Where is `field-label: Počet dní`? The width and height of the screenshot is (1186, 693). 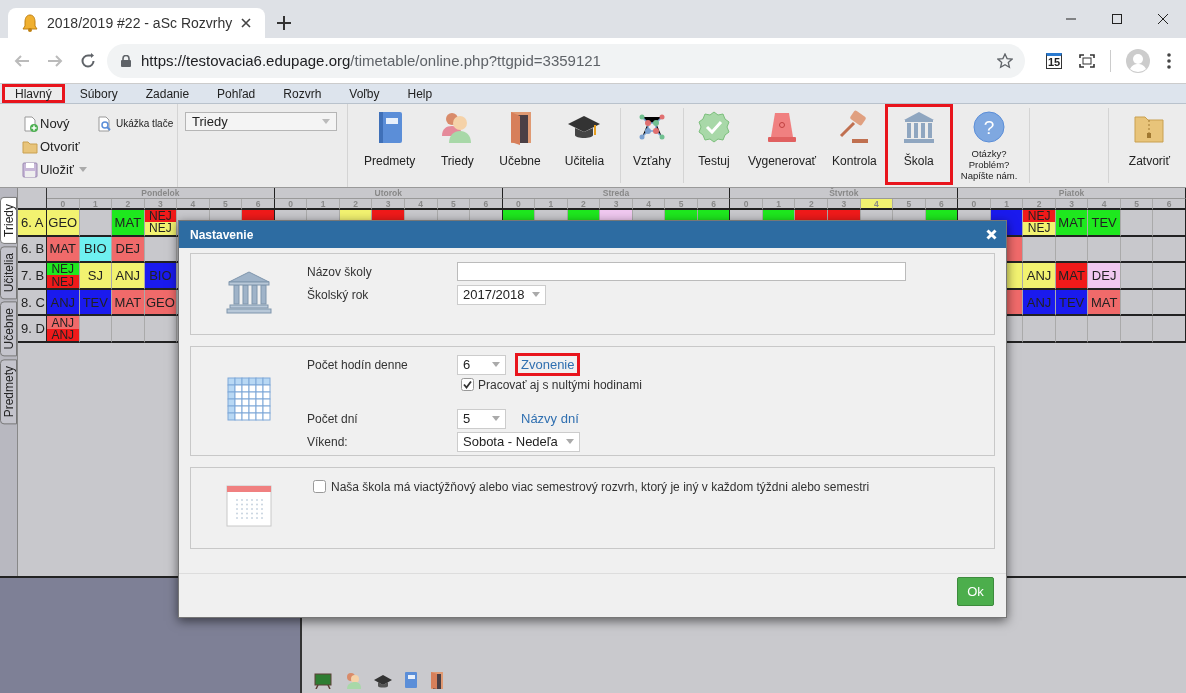 field-label: Počet dní is located at coordinates (333, 418).